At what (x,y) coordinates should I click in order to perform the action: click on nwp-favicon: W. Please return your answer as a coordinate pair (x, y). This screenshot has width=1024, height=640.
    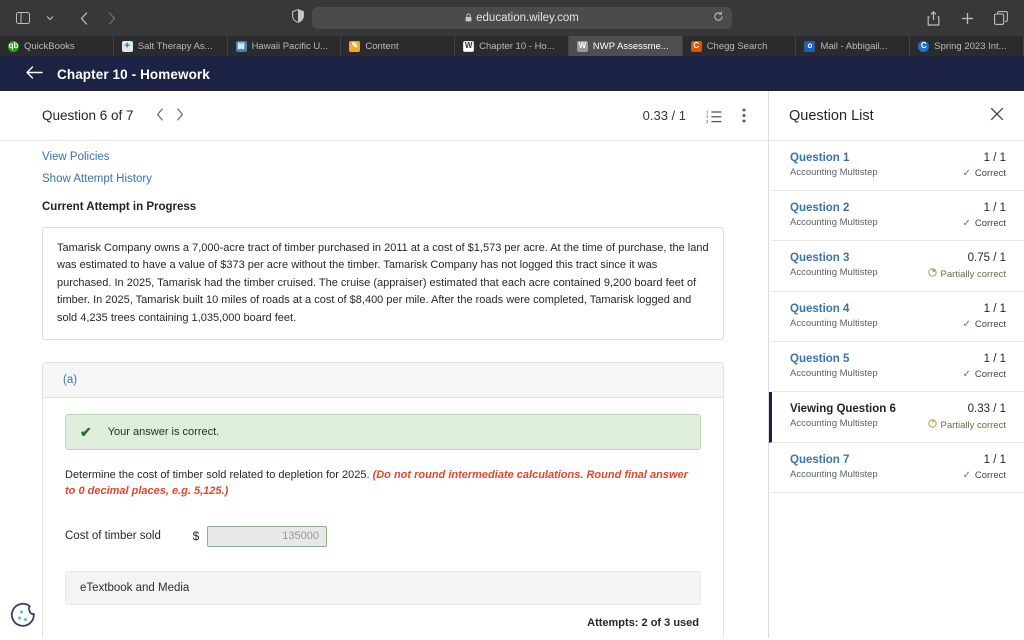
    Looking at the image, I should click on (582, 46).